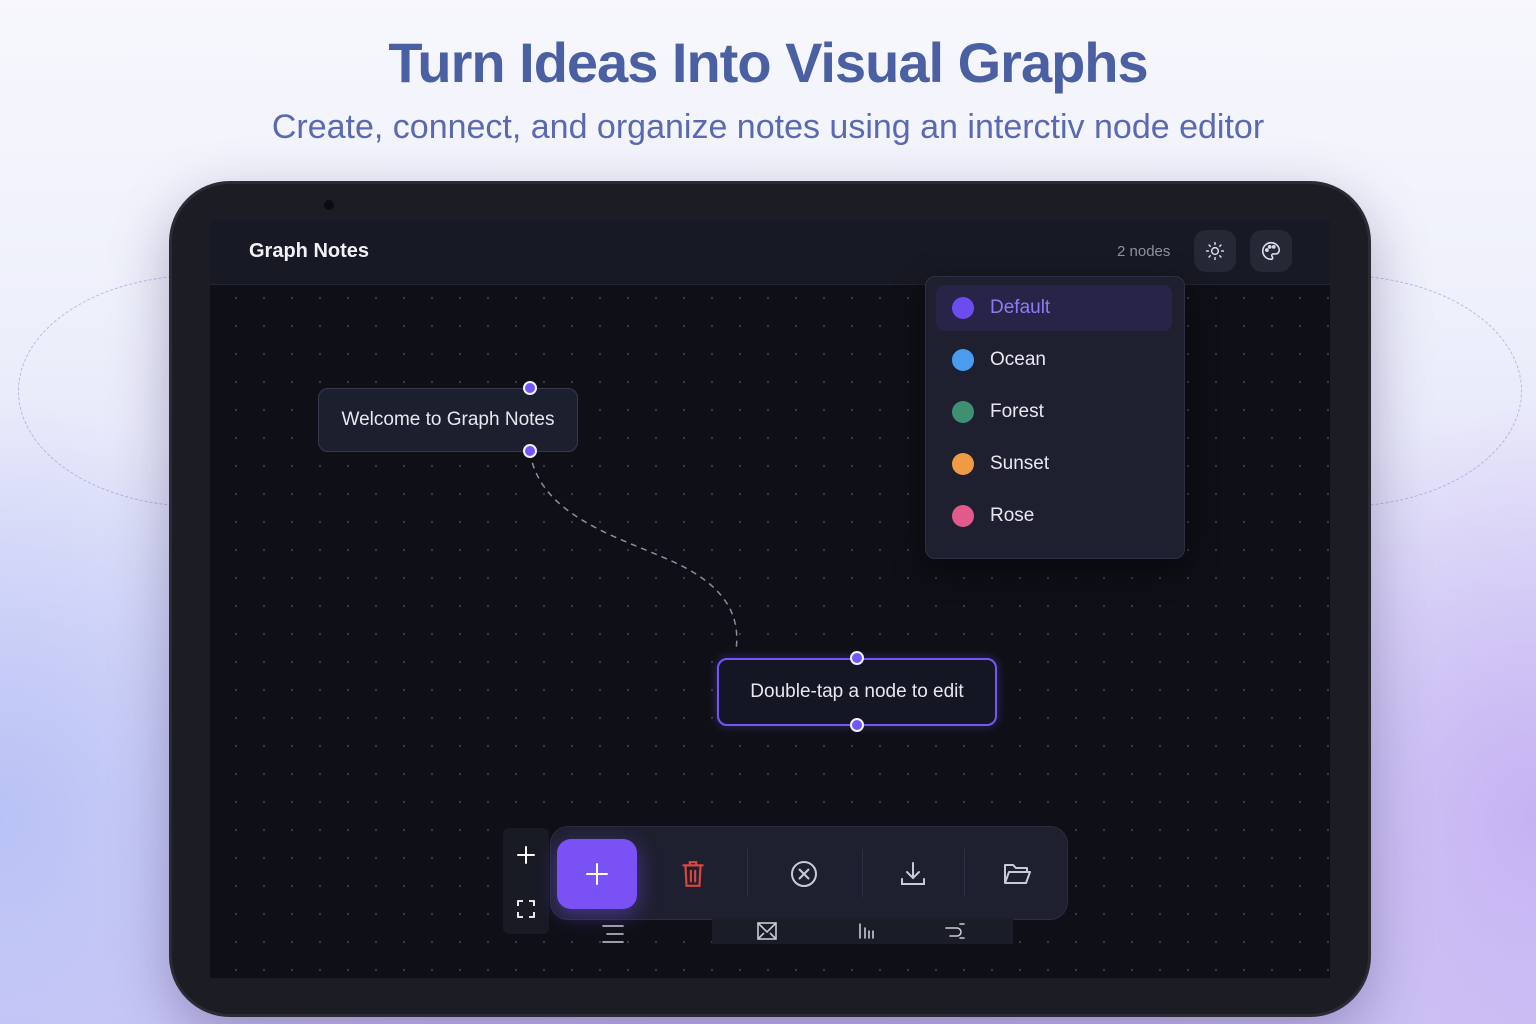 This screenshot has height=1024, width=1536. What do you see at coordinates (1020, 307) in the screenshot?
I see `theme-label: Default` at bounding box center [1020, 307].